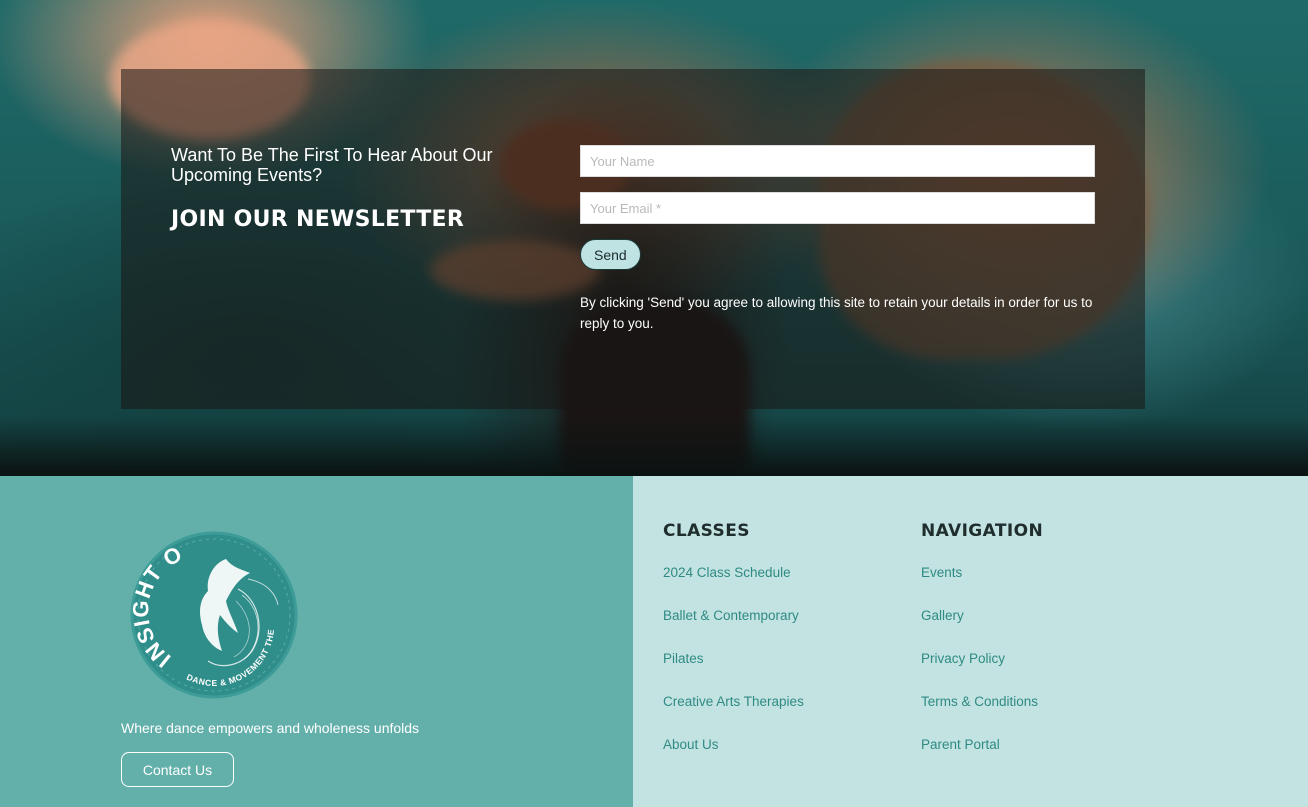  Describe the element at coordinates (941, 572) in the screenshot. I see `link-events: Events` at that location.